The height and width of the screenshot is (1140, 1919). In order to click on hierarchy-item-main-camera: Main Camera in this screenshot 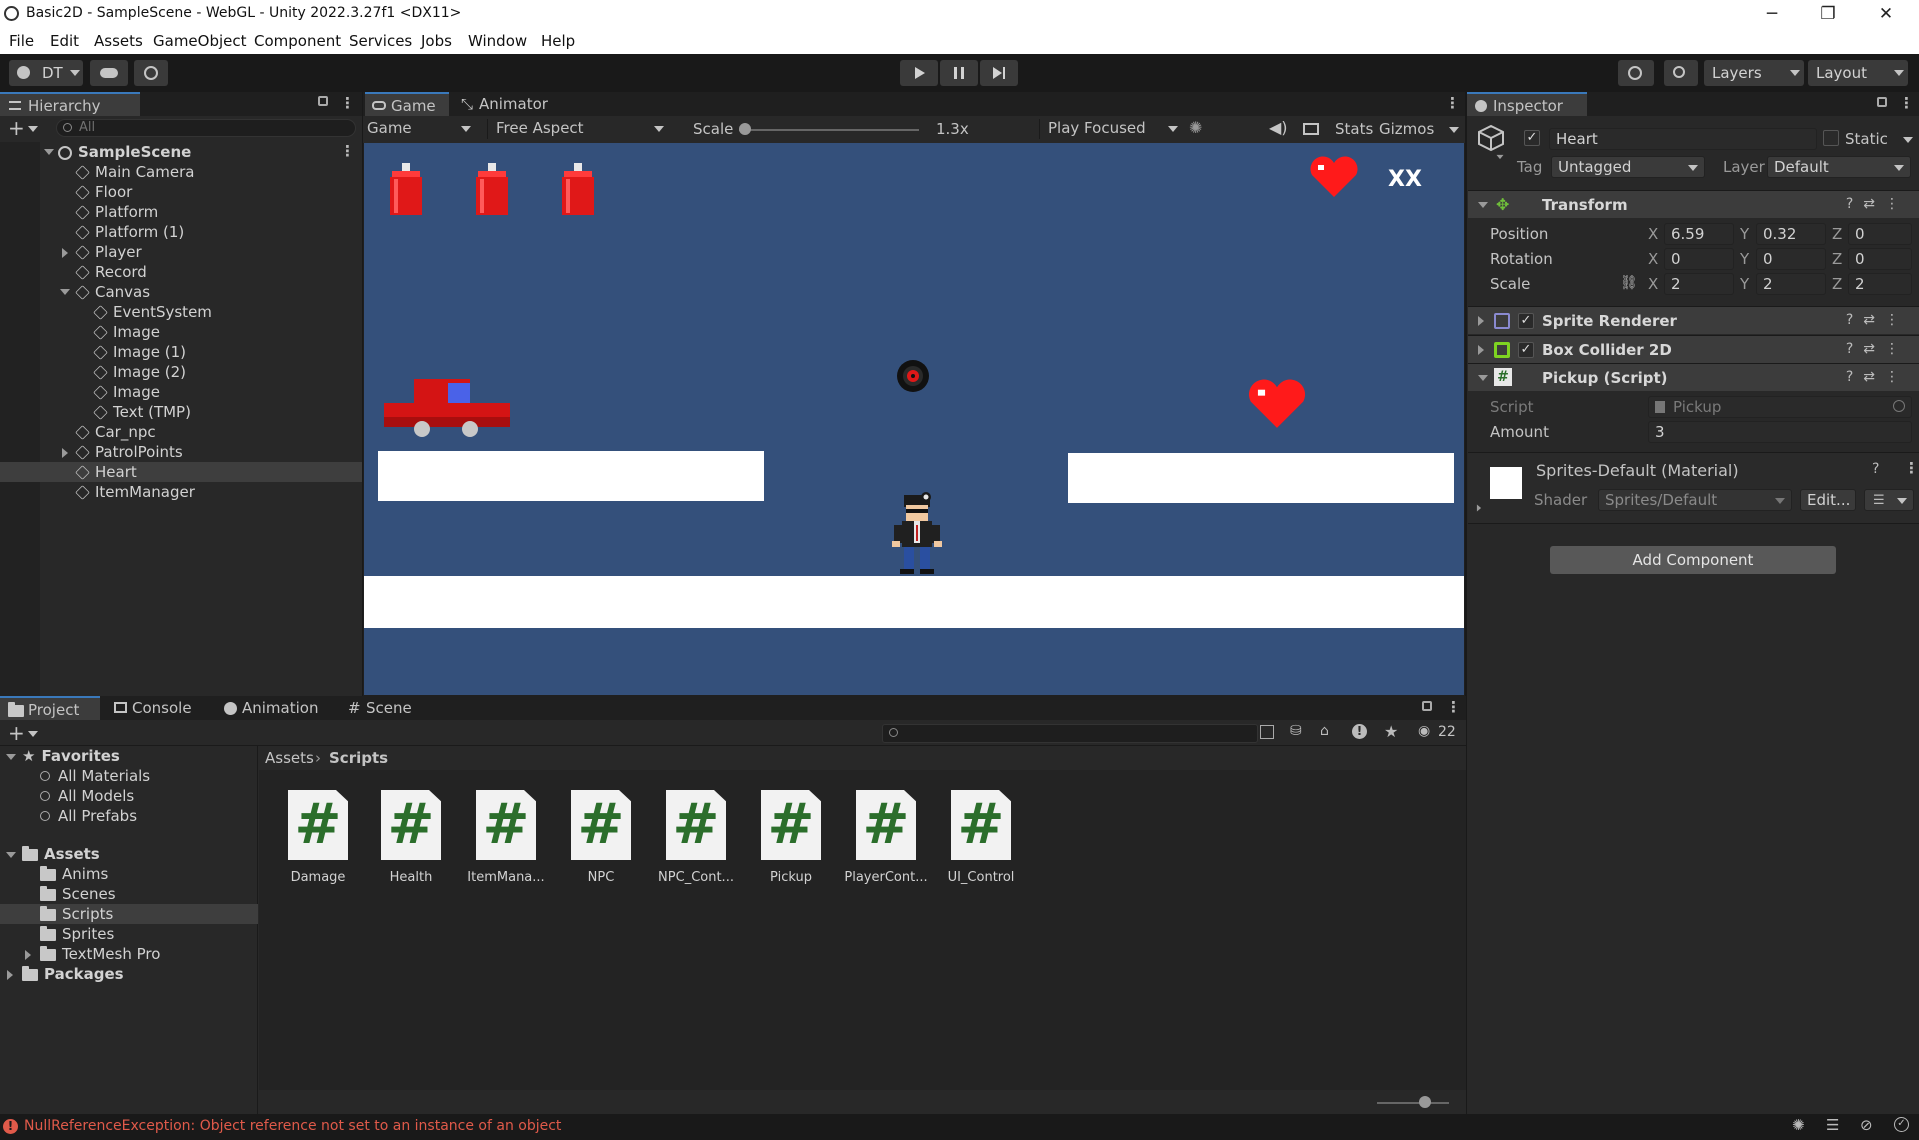, I will do `click(134, 172)`.